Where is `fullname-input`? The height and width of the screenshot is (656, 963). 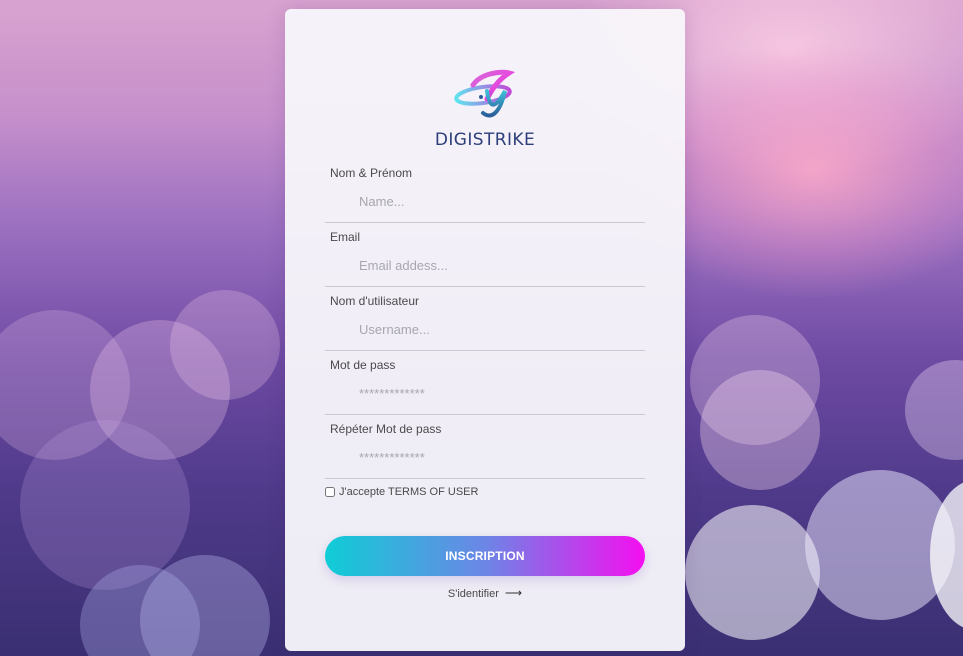 fullname-input is located at coordinates (485, 201).